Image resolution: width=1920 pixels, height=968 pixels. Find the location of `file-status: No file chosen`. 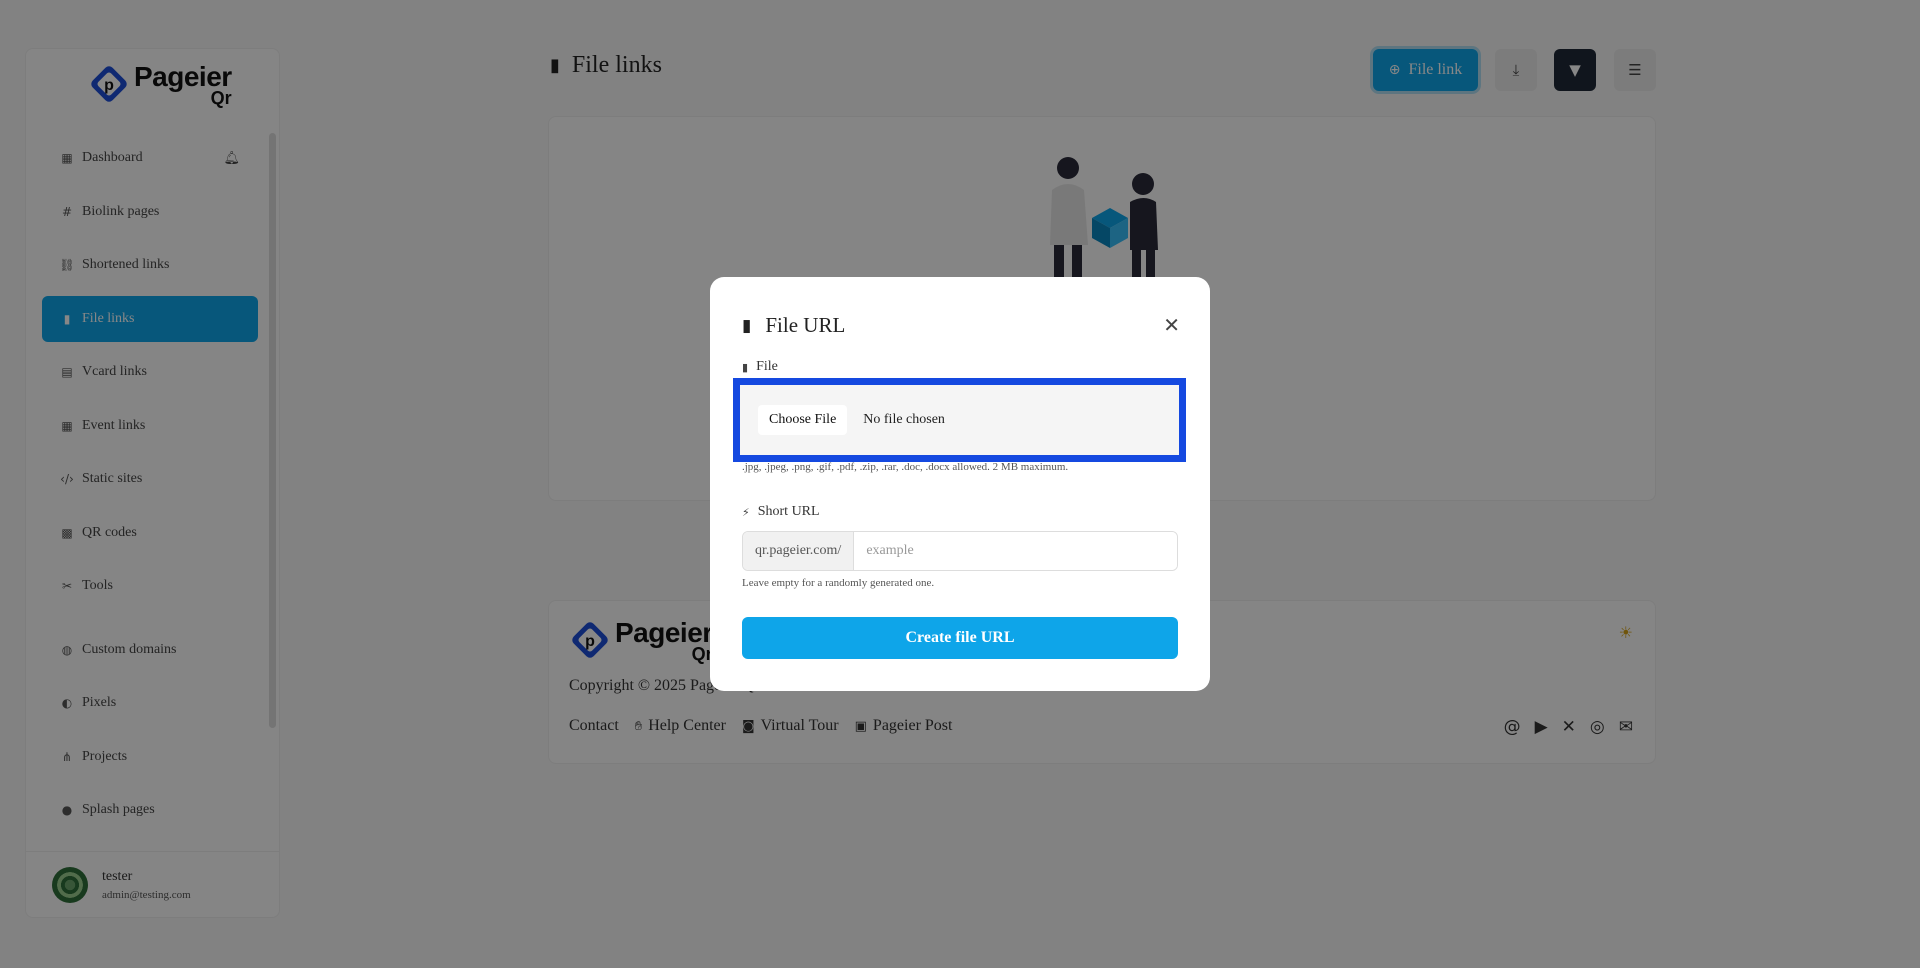

file-status: No file chosen is located at coordinates (904, 419).